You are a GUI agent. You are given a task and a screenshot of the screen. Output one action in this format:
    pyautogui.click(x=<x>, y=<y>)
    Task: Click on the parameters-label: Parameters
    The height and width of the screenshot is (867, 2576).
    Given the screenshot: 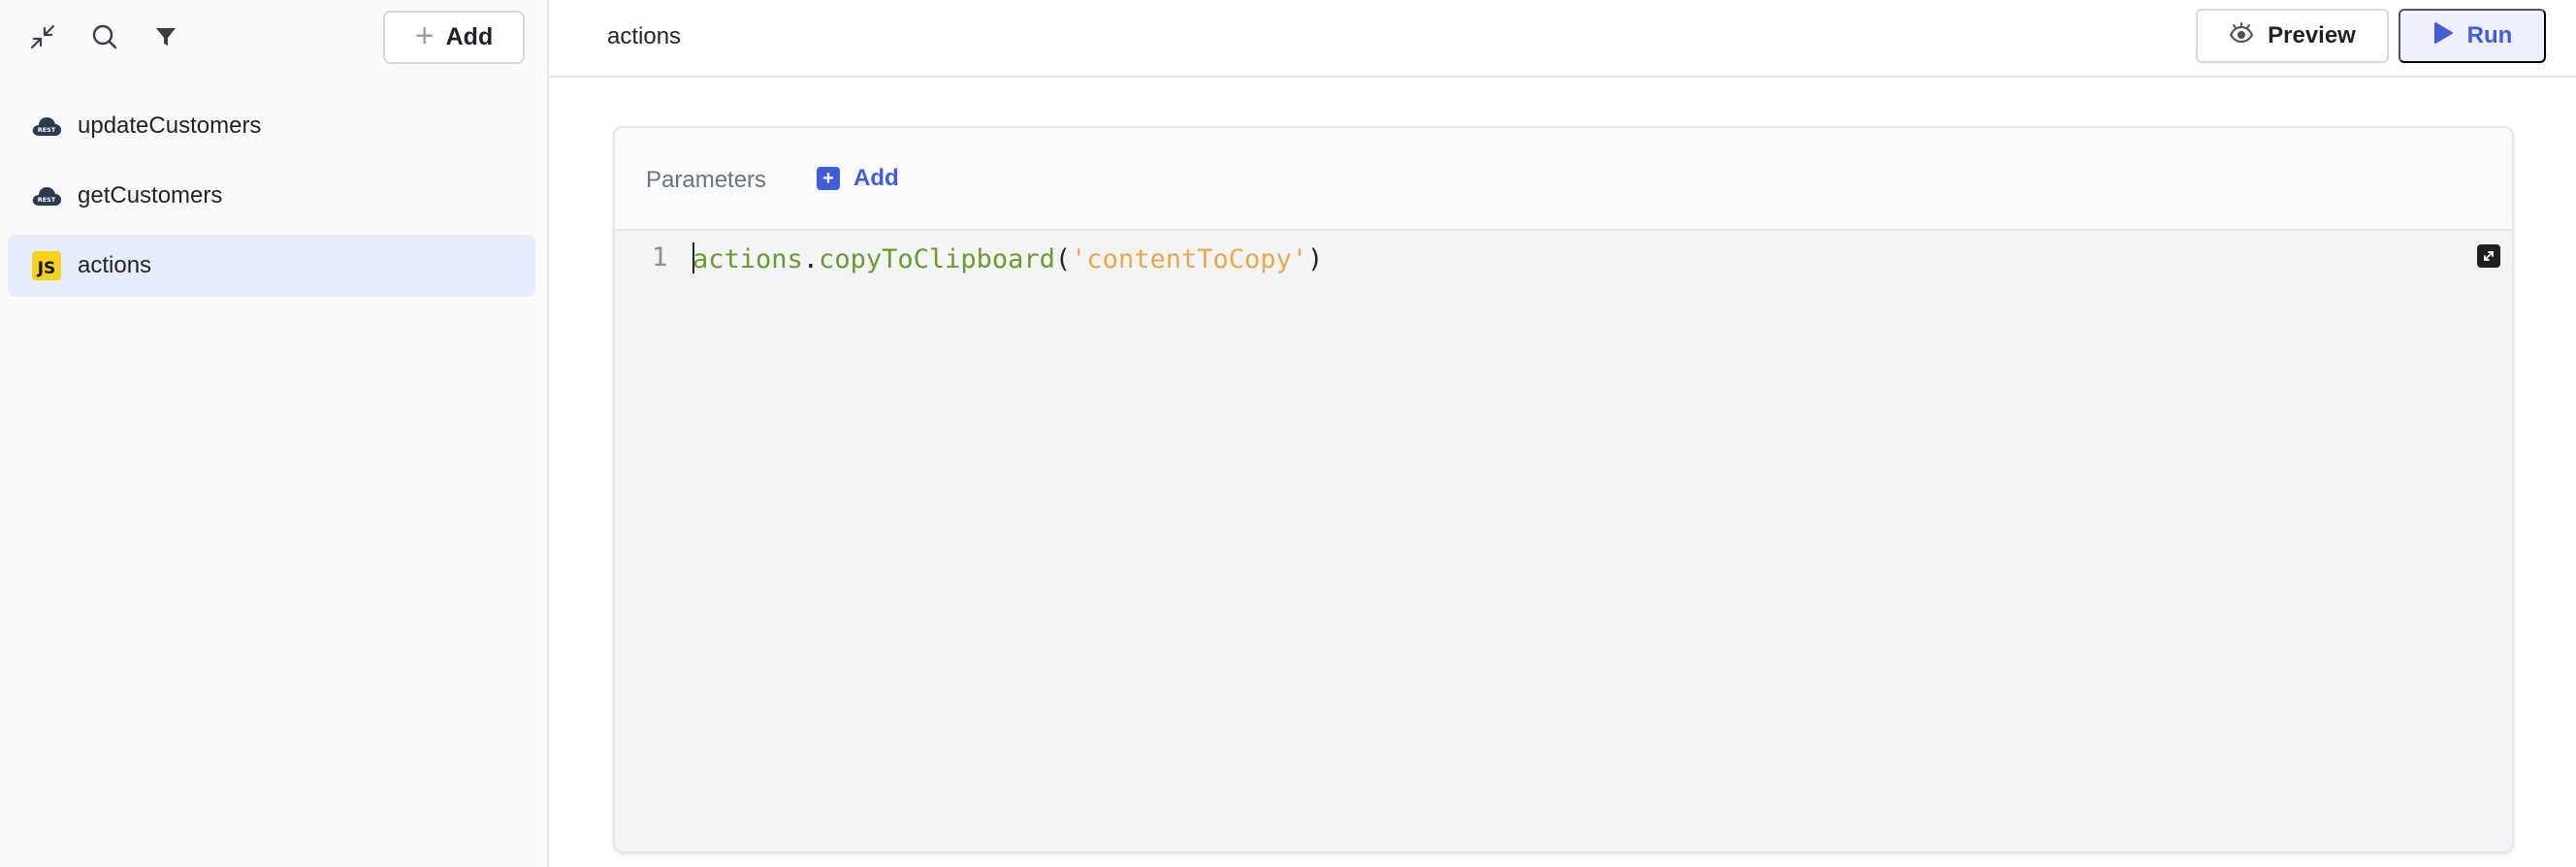 What is the action you would take?
    pyautogui.click(x=706, y=180)
    